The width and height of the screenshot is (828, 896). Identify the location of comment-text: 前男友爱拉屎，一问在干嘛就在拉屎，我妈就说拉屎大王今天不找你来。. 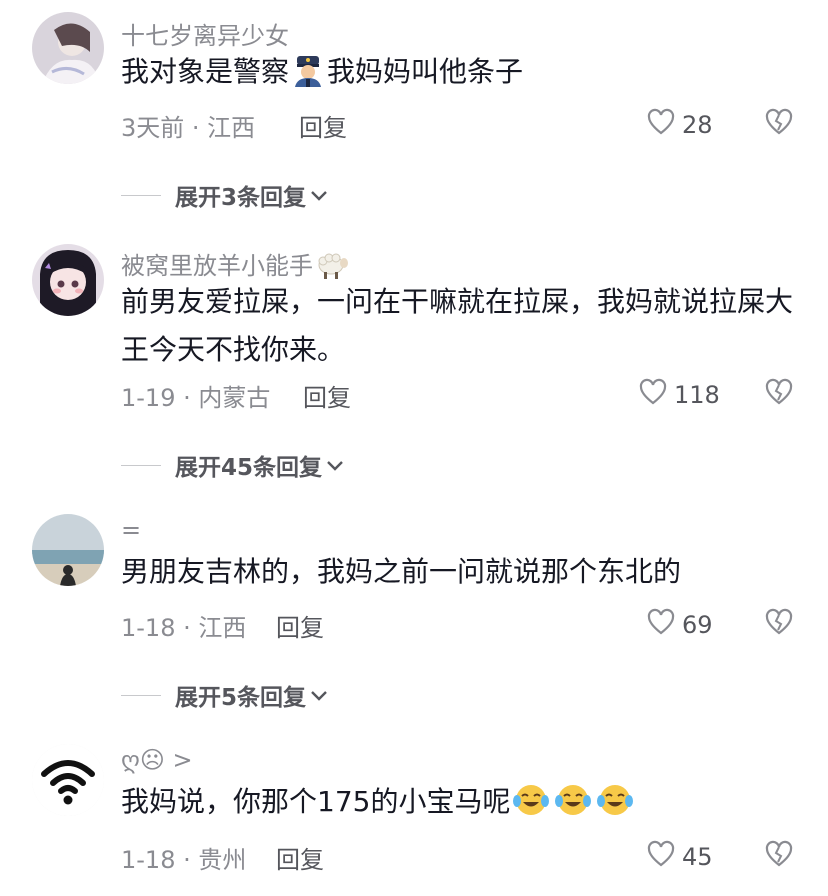
(457, 325).